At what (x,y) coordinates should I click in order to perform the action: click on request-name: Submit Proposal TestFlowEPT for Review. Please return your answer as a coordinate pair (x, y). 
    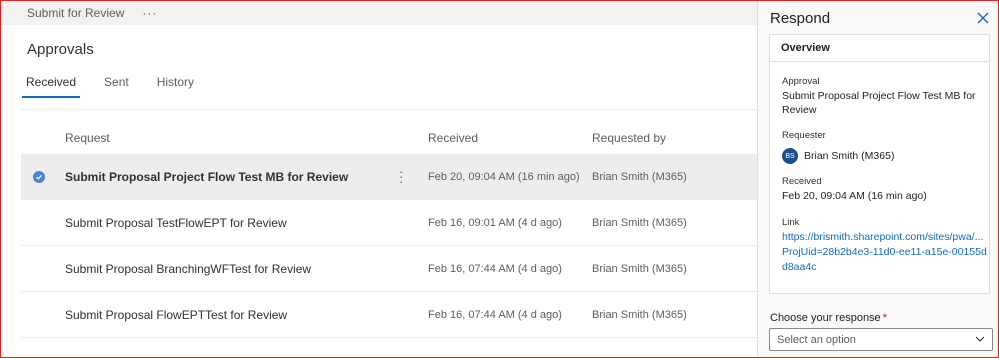
    Looking at the image, I should click on (176, 223).